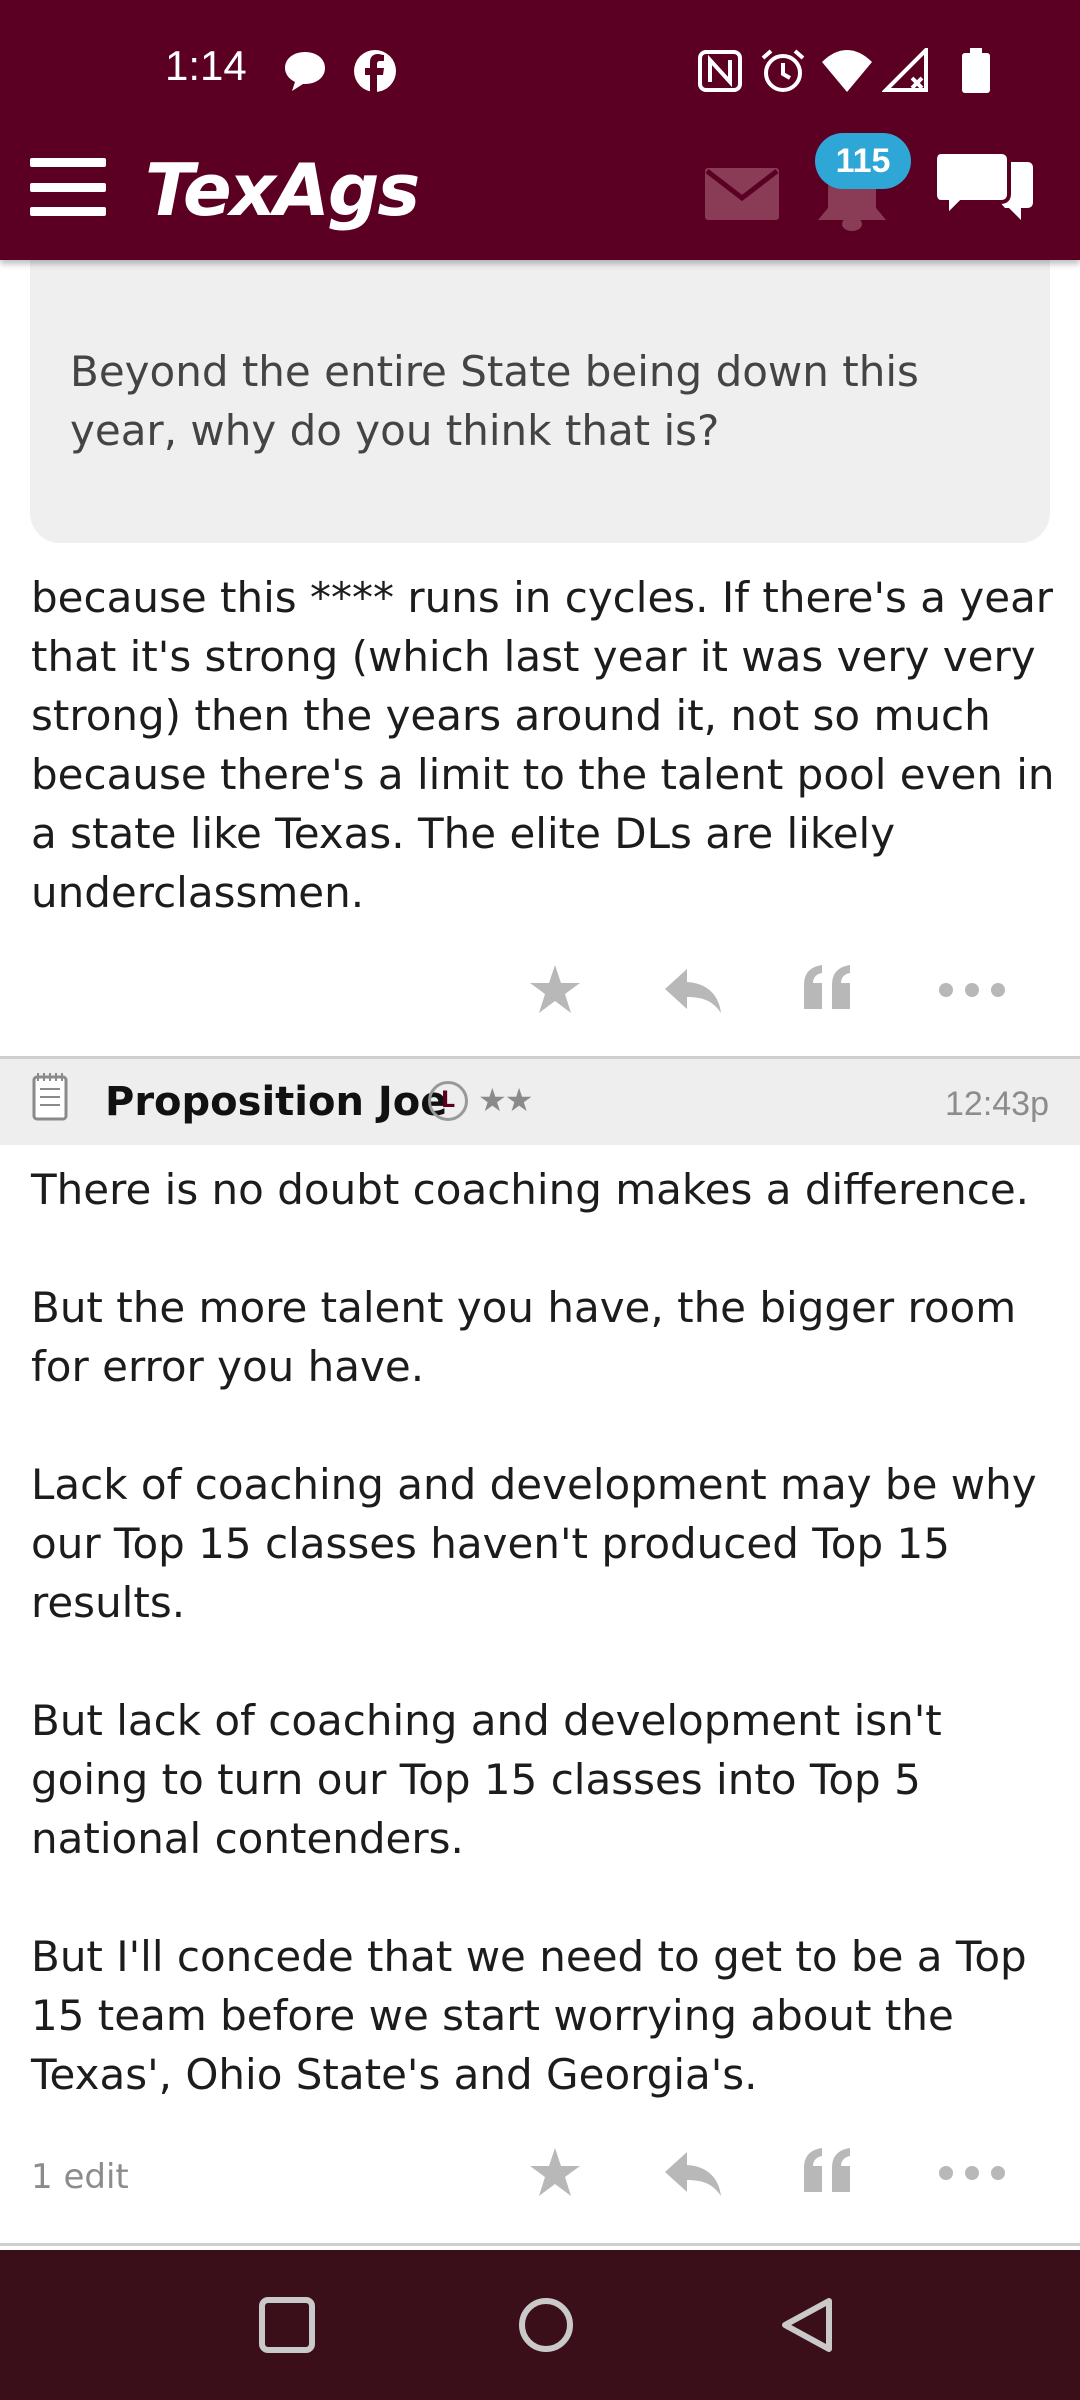 The height and width of the screenshot is (2400, 1080). Describe the element at coordinates (847, 71) in the screenshot. I see `wifi-icon` at that location.